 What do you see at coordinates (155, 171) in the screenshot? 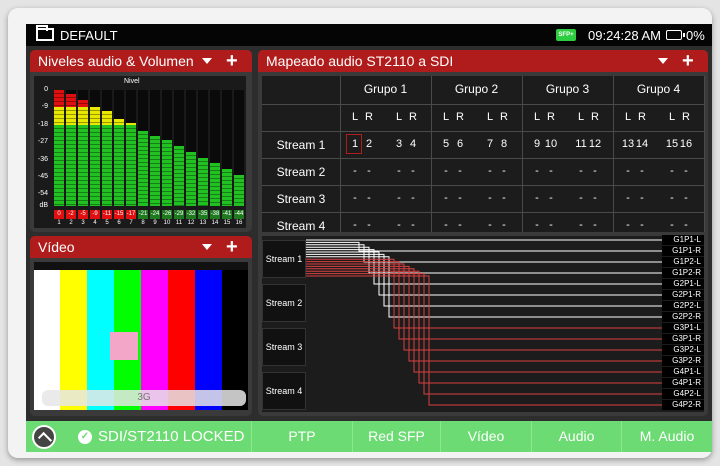
I see `meter-bar-green` at bounding box center [155, 171].